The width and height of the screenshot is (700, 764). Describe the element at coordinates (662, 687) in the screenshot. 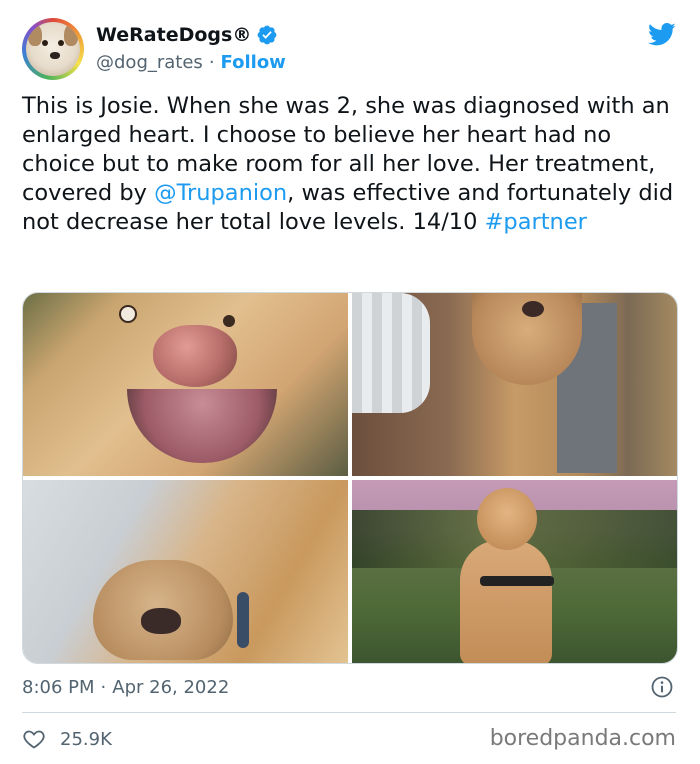

I see `info-icon` at that location.